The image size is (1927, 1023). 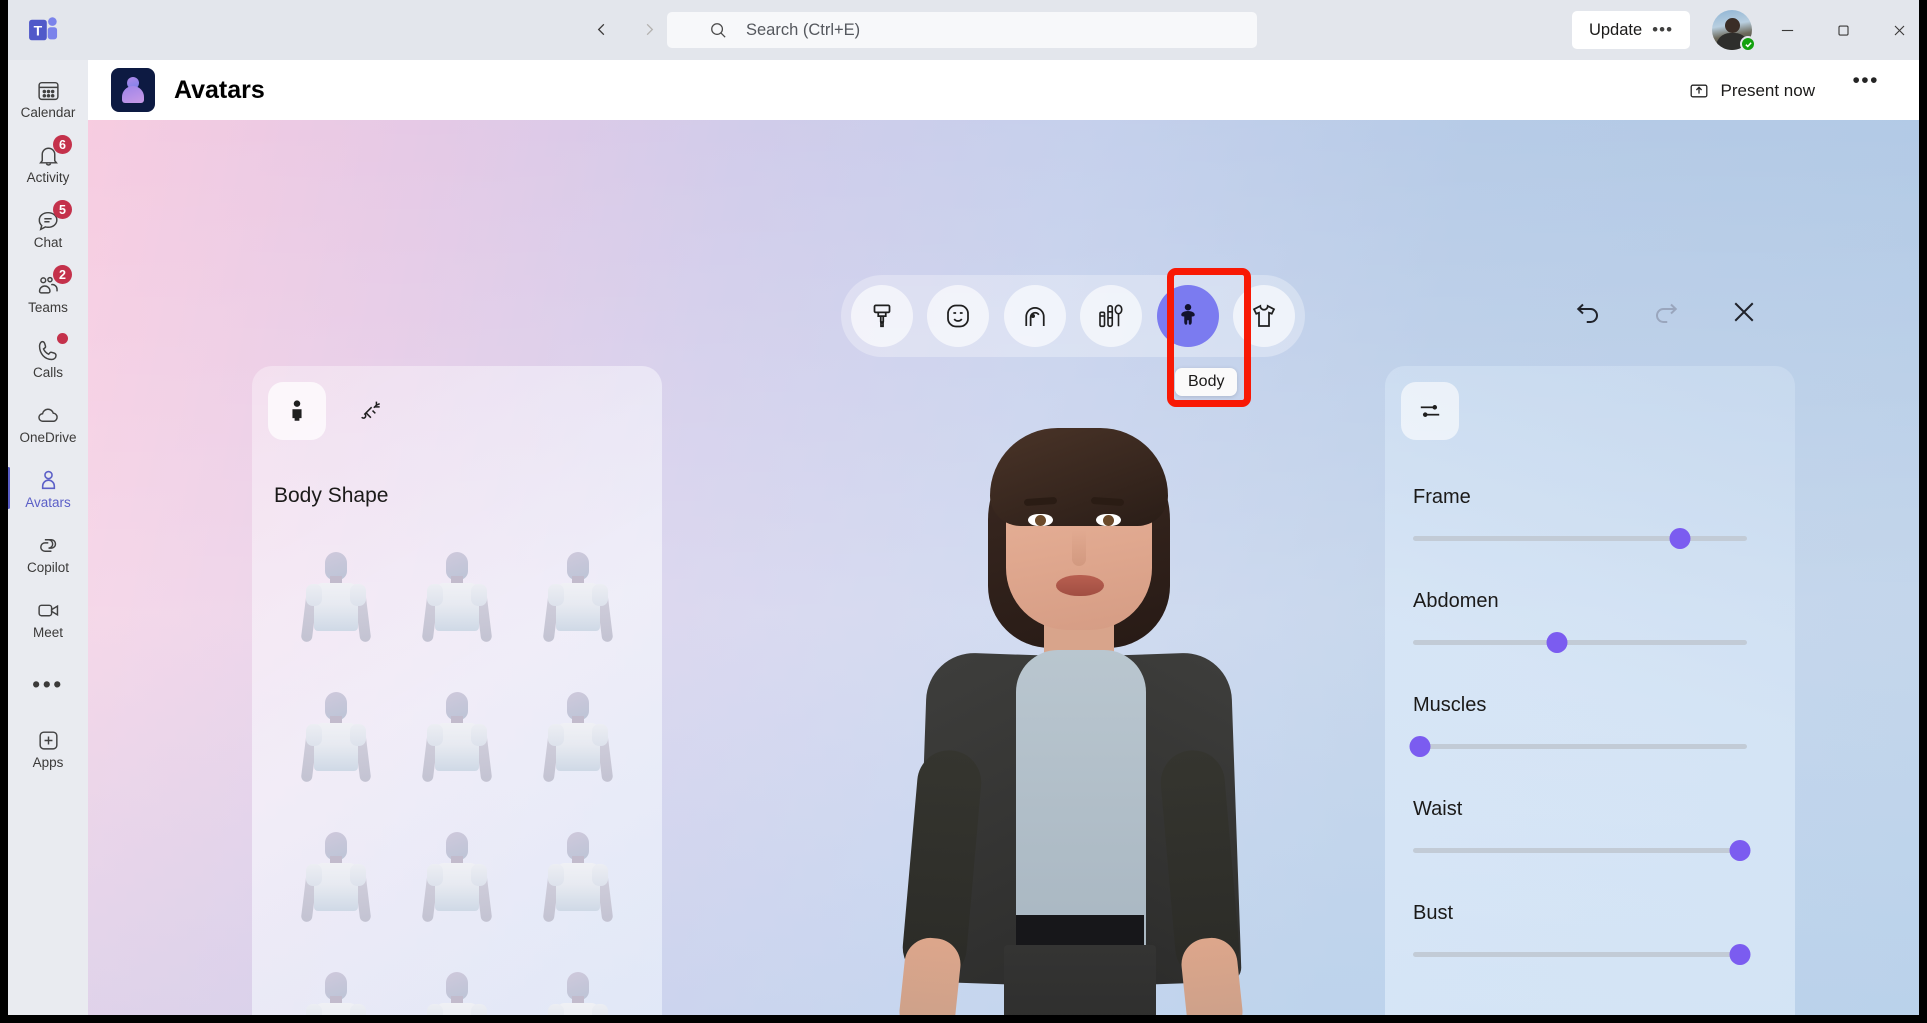 I want to click on tshirt-icon, so click(x=1264, y=315).